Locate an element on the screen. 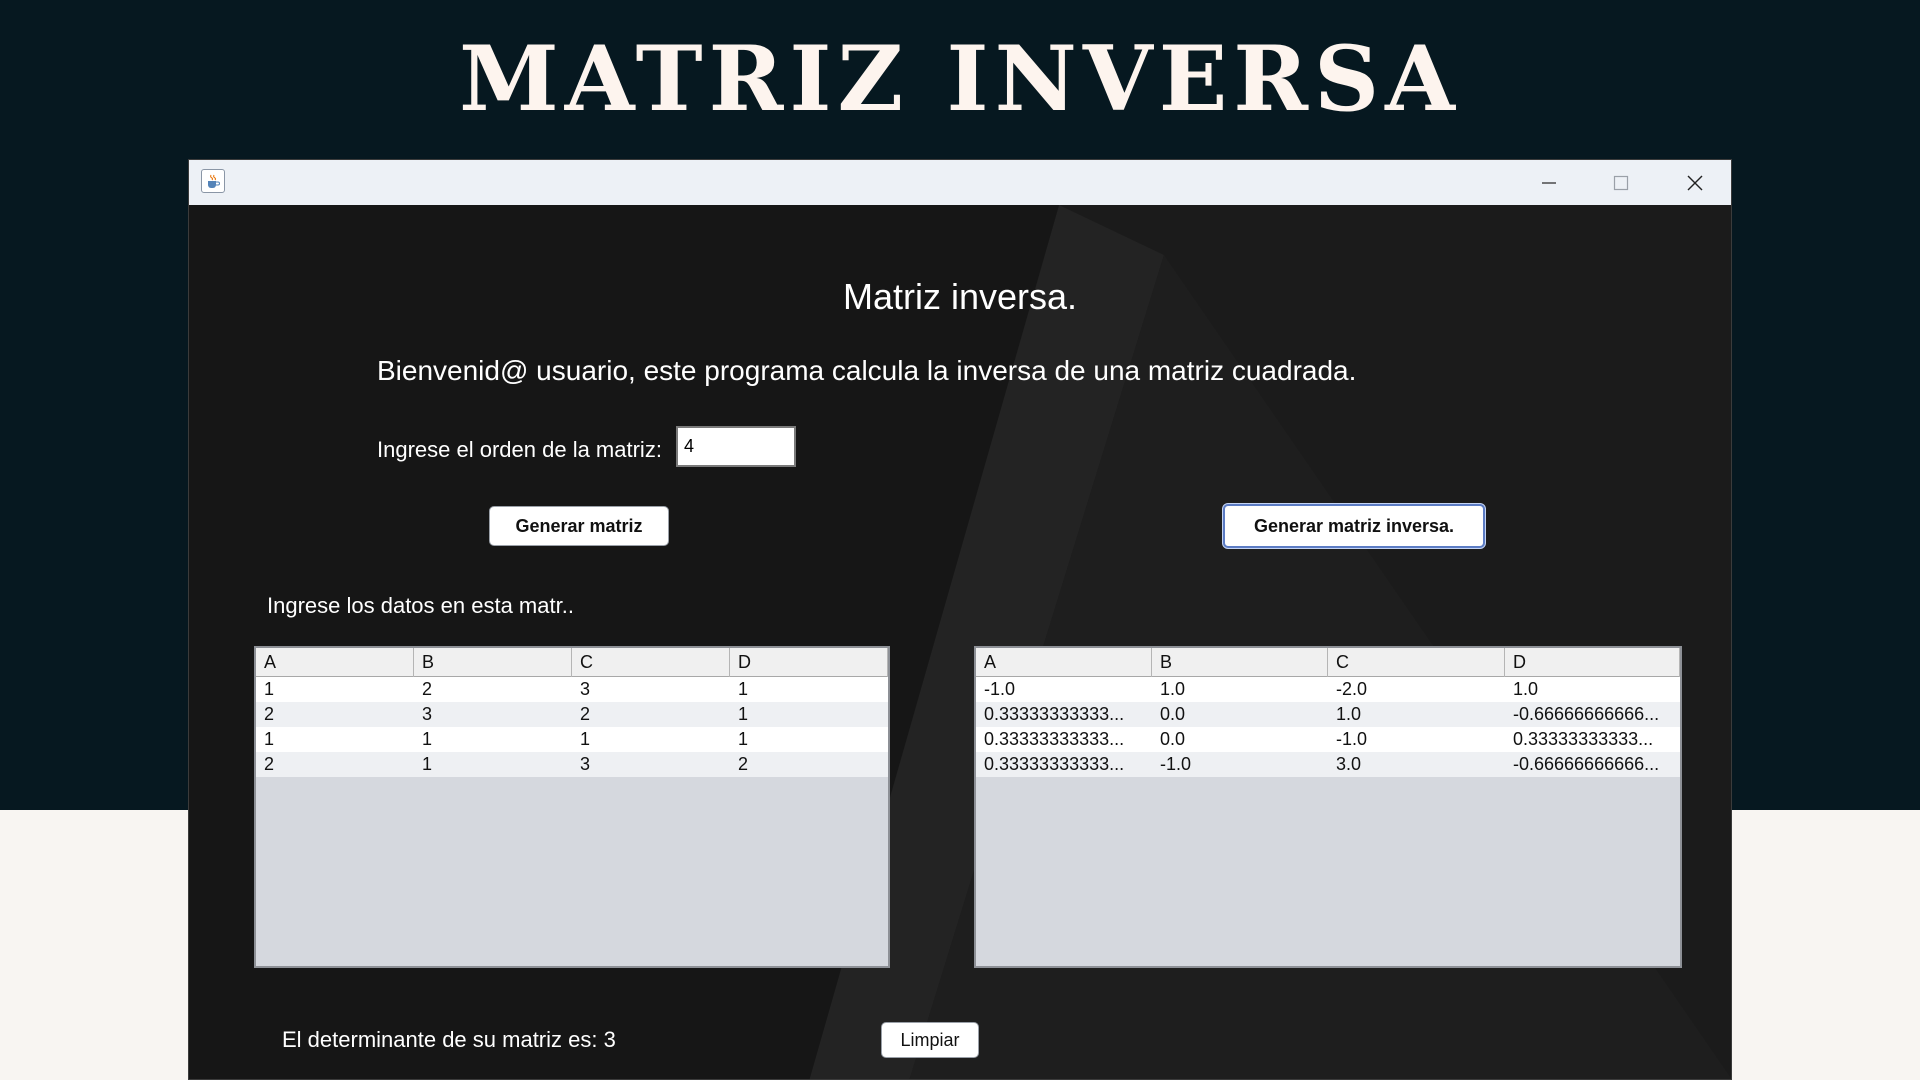 Image resolution: width=1920 pixels, height=1080 pixels. clear-button: Limpiar is located at coordinates (930, 1040).